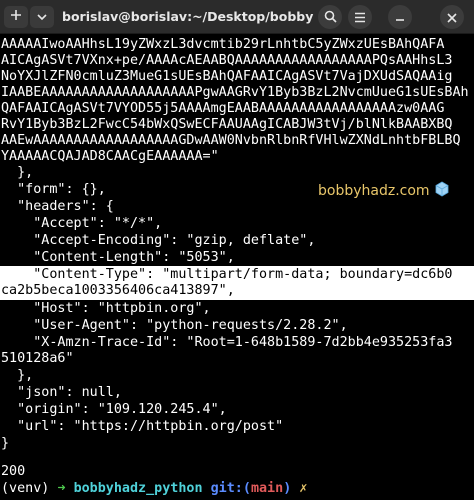  I want to click on prompt-branch: main, so click(267, 488).